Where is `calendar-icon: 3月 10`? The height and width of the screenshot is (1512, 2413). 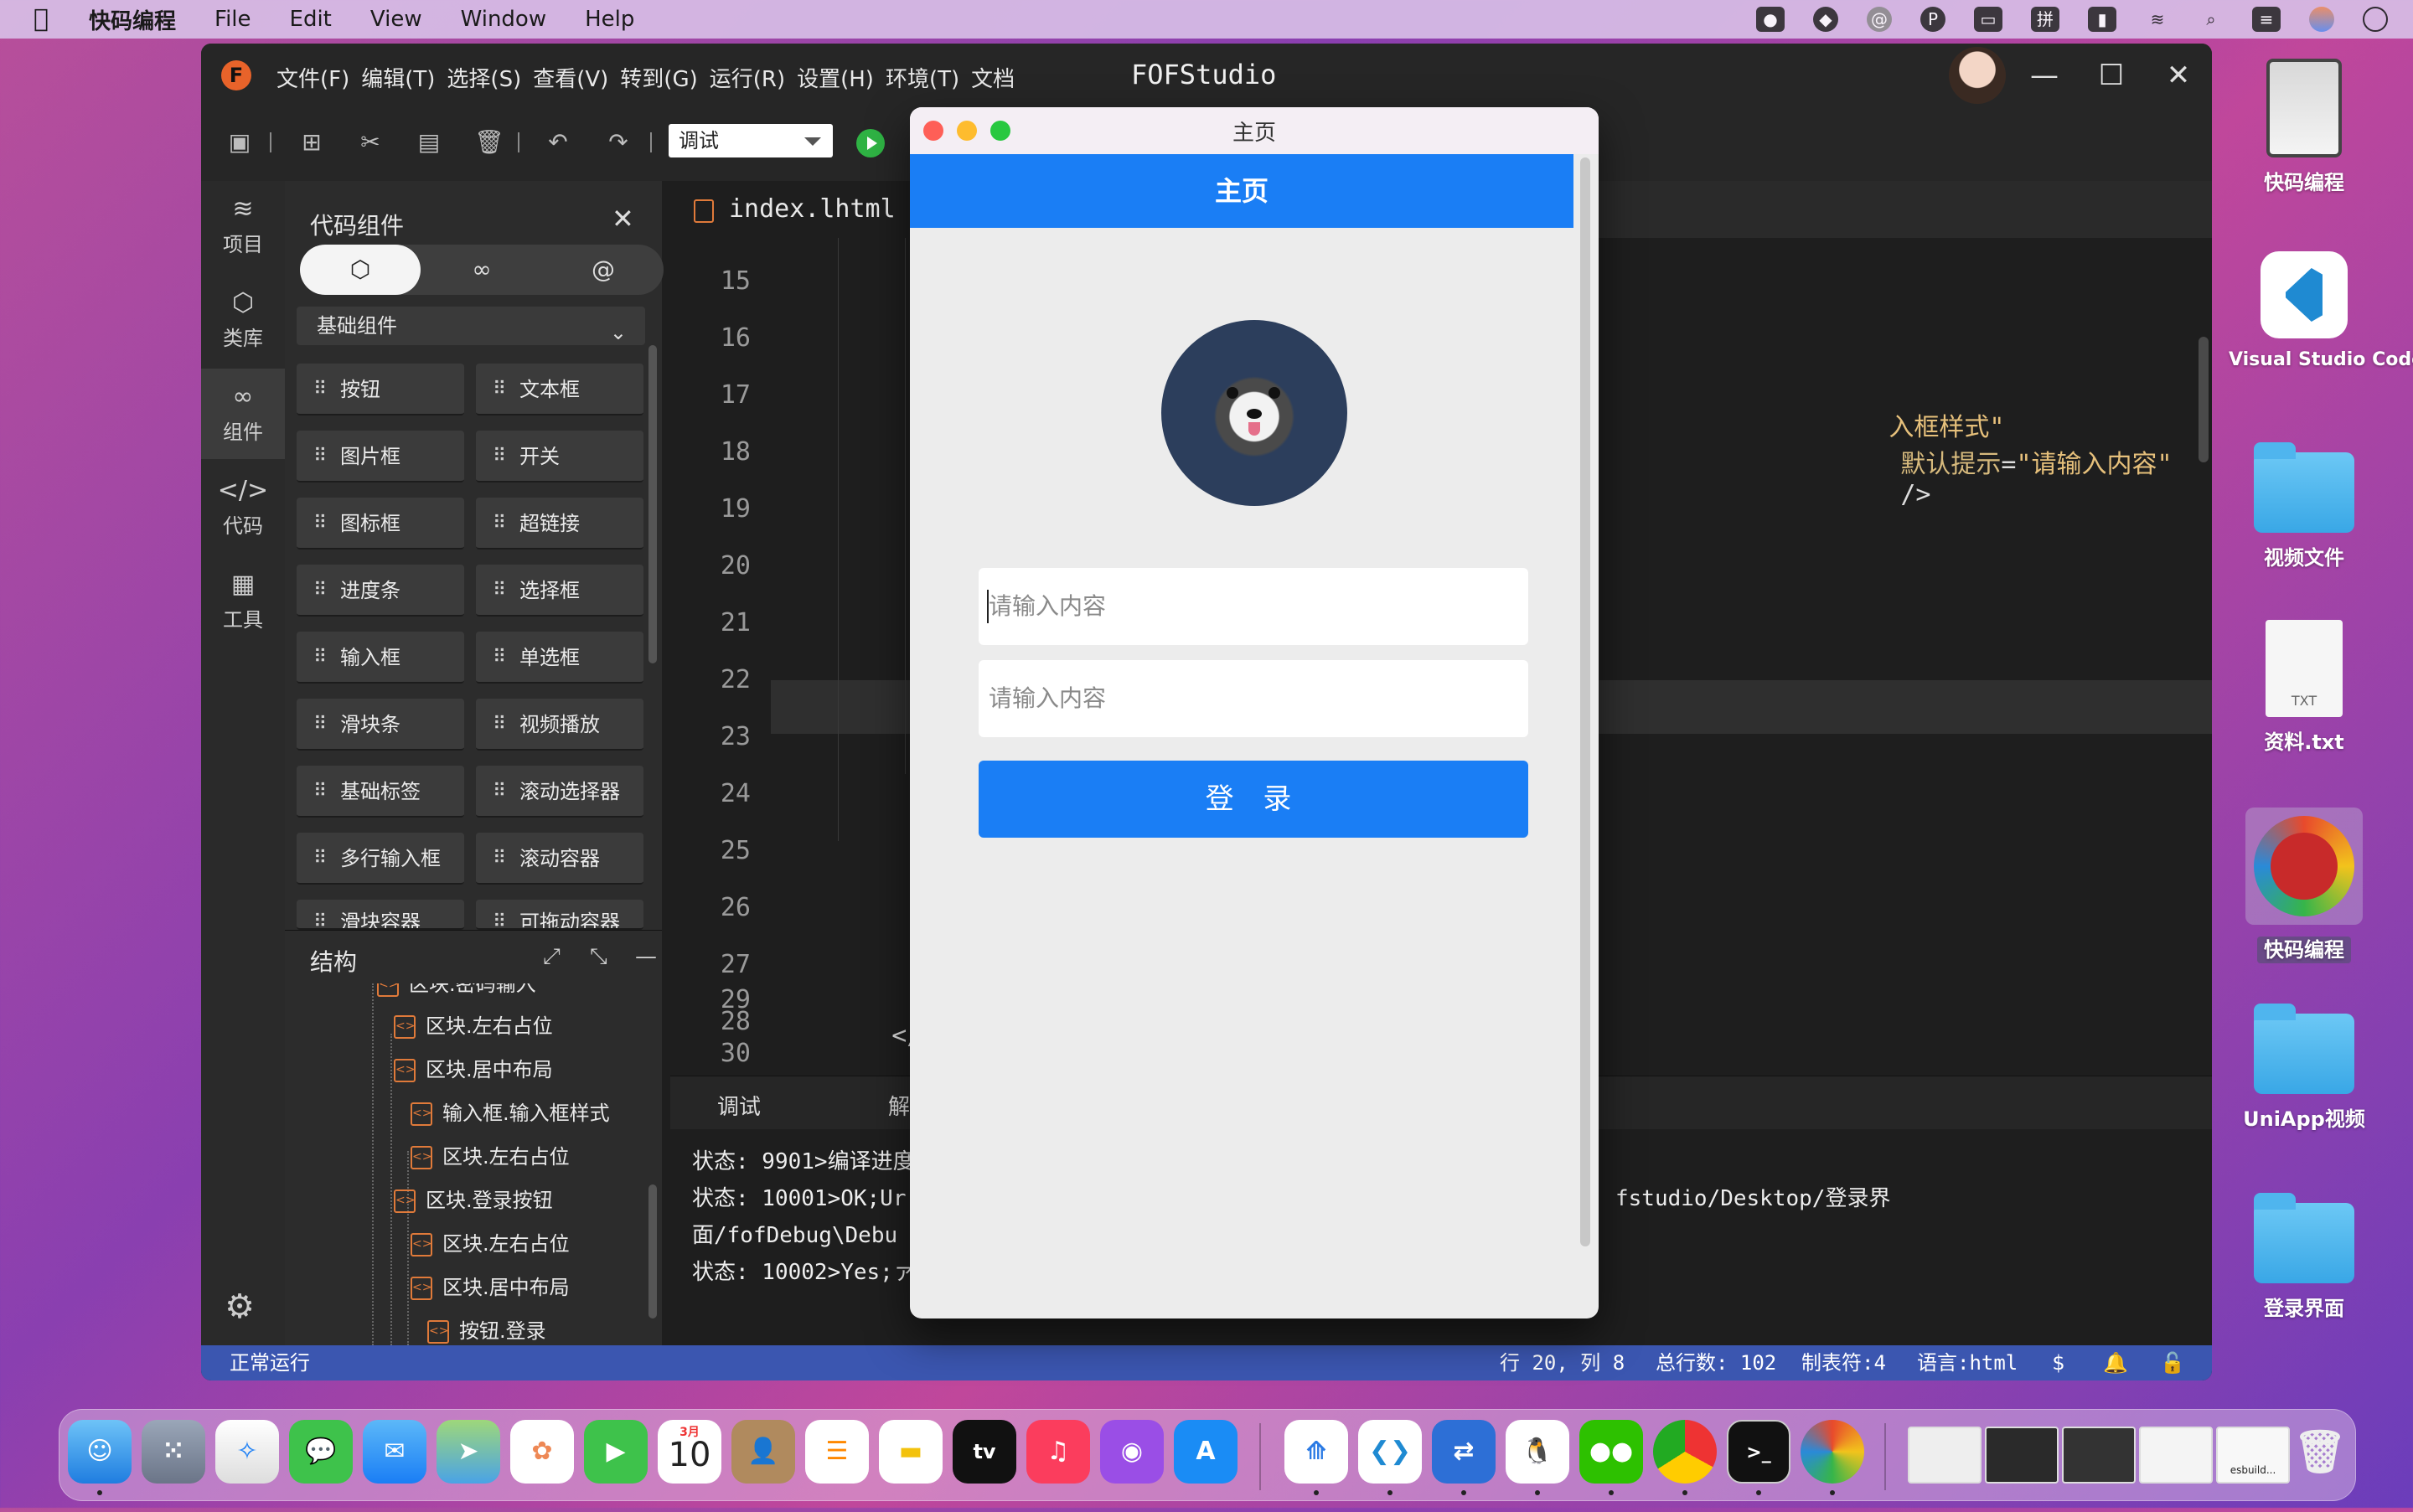
calendar-icon: 3月 10 is located at coordinates (689, 1452).